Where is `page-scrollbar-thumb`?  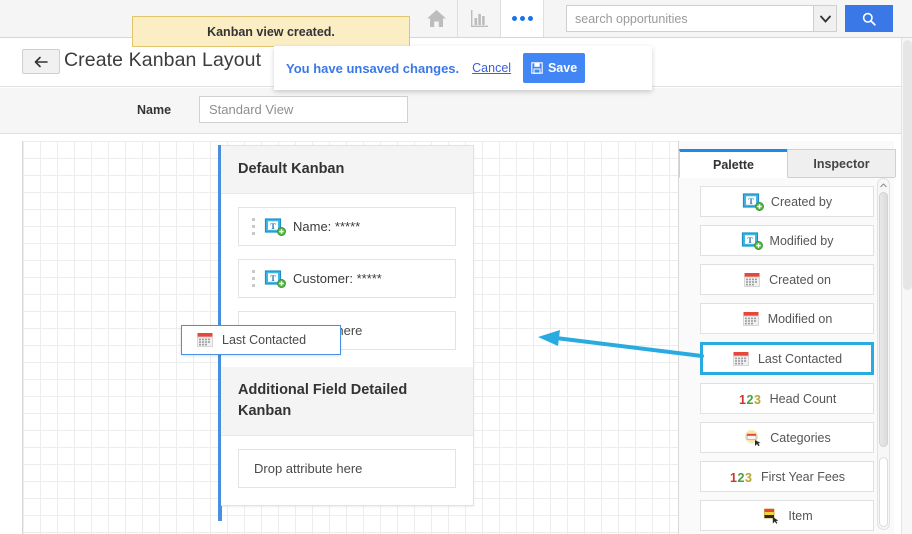
page-scrollbar-thumb is located at coordinates (907, 165).